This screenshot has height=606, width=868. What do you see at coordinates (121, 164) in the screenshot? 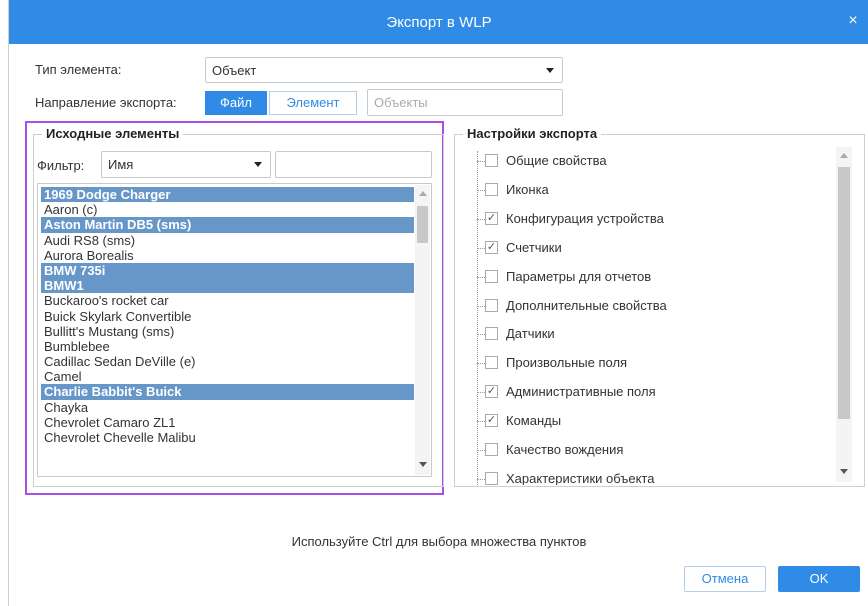
I see `filter-value: Имя` at bounding box center [121, 164].